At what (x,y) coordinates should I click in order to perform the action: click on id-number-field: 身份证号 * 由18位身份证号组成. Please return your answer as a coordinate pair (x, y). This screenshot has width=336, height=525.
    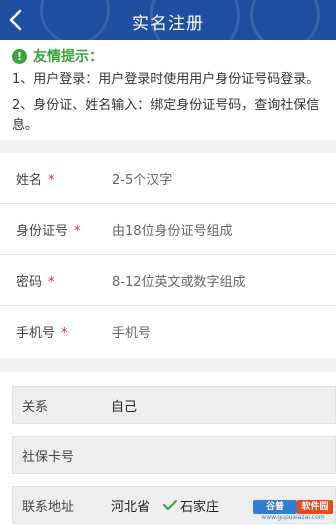
    Looking at the image, I should click on (176, 229).